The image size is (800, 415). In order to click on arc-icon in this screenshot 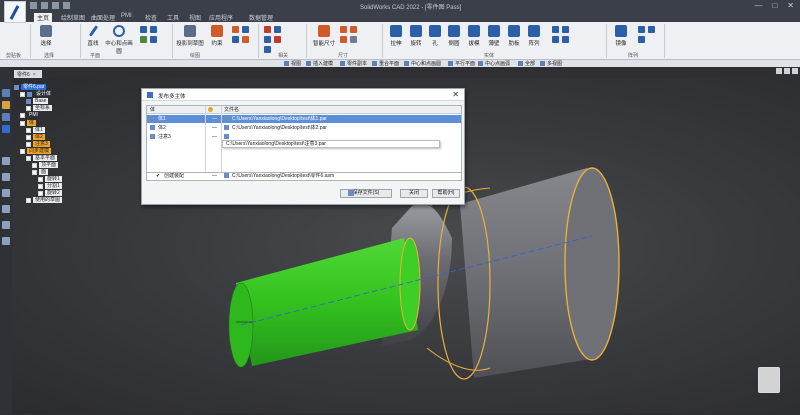, I will do `click(143, 29)`.